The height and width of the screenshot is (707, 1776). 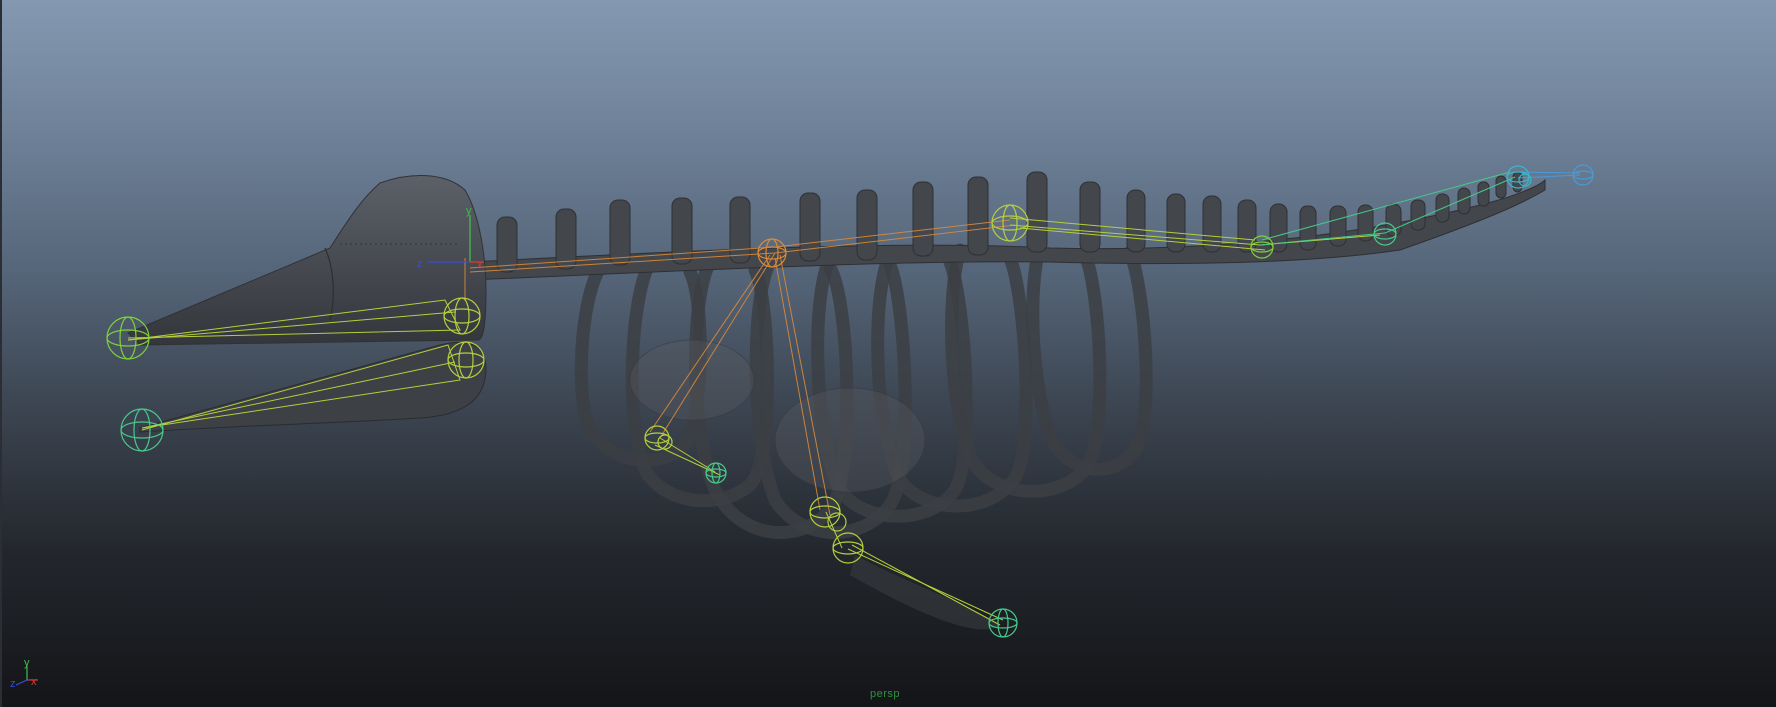 I want to click on fin-bone-mesh, so click(x=925, y=592).